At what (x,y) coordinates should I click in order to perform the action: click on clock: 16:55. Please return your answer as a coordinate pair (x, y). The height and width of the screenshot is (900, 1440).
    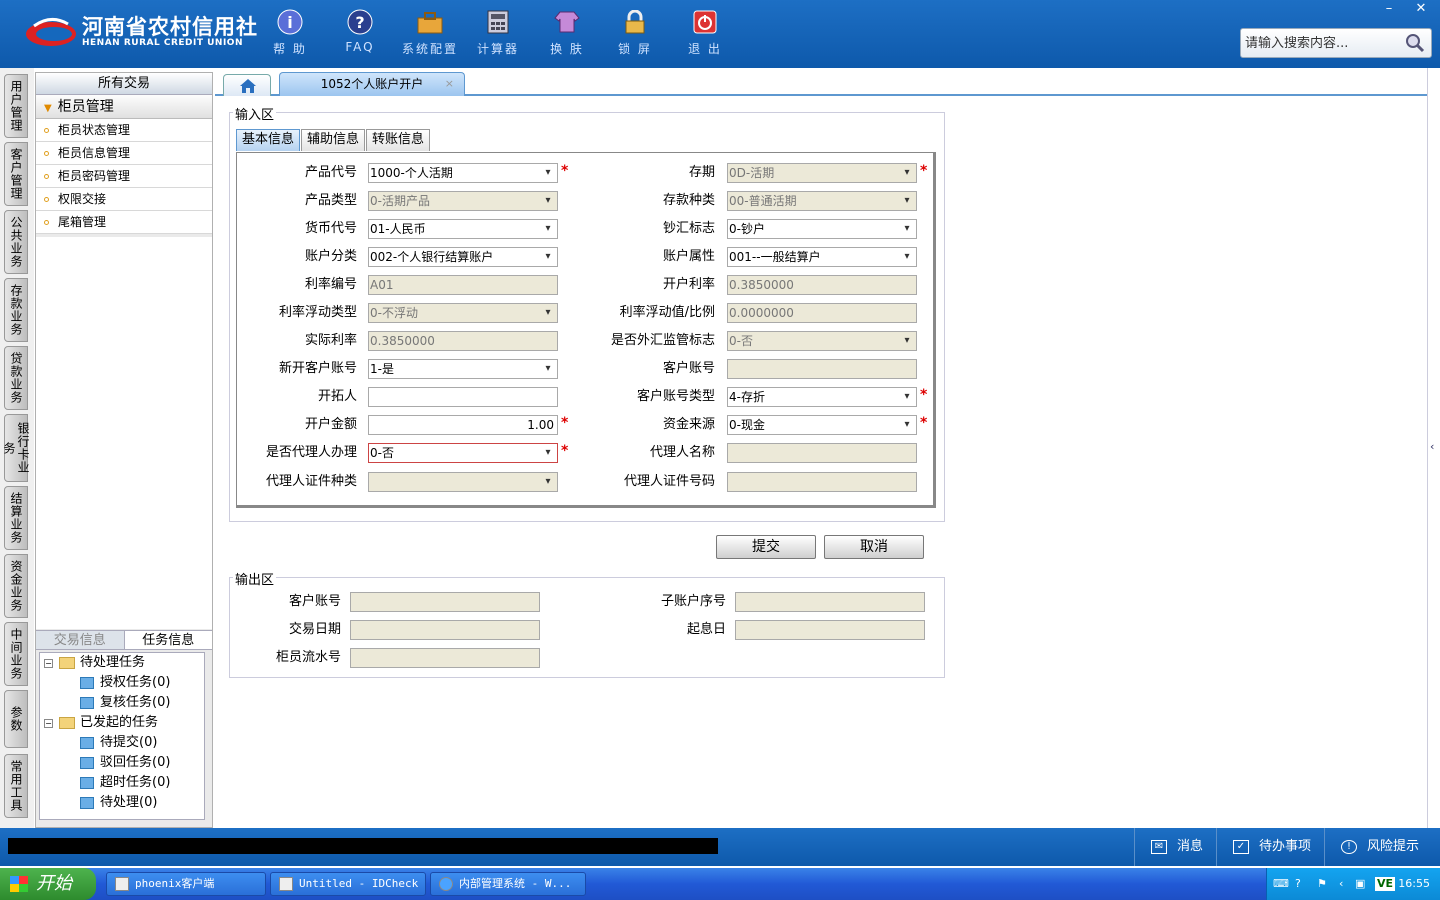
    Looking at the image, I should click on (1414, 883).